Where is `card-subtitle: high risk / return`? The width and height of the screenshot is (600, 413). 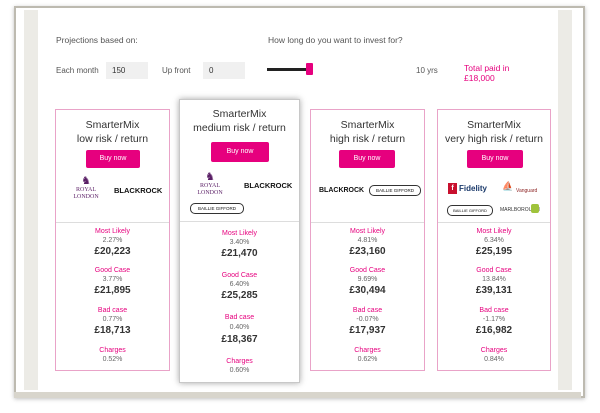
card-subtitle: high risk / return is located at coordinates (367, 139).